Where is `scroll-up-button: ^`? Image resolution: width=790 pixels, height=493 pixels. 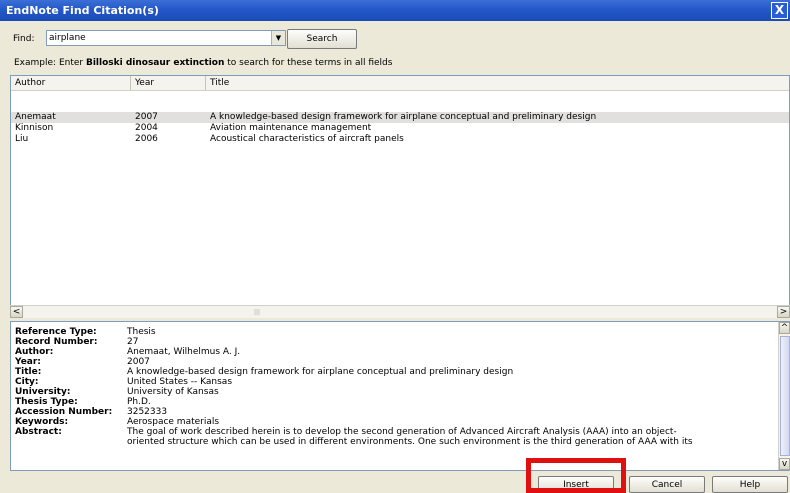 scroll-up-button: ^ is located at coordinates (784, 328).